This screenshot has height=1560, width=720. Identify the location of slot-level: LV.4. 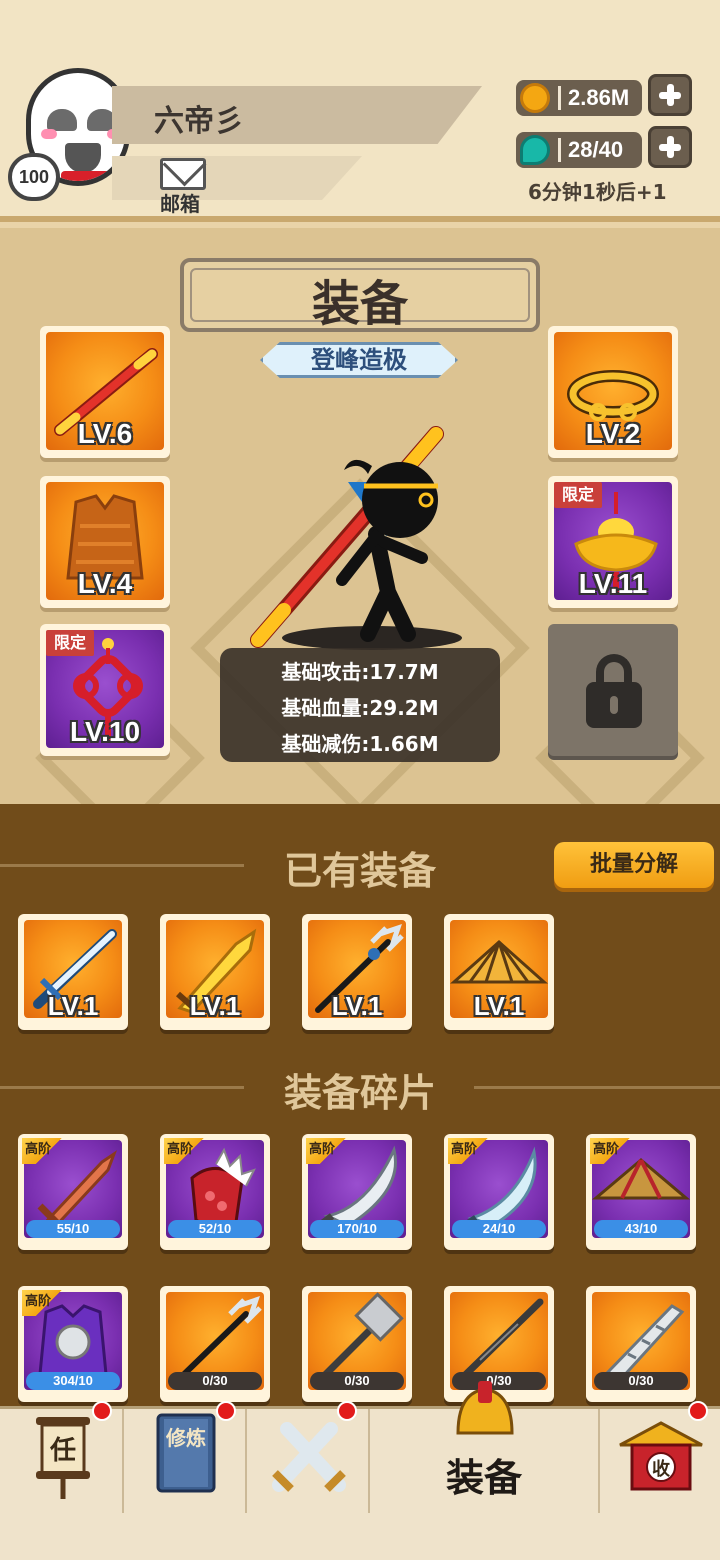
(105, 583).